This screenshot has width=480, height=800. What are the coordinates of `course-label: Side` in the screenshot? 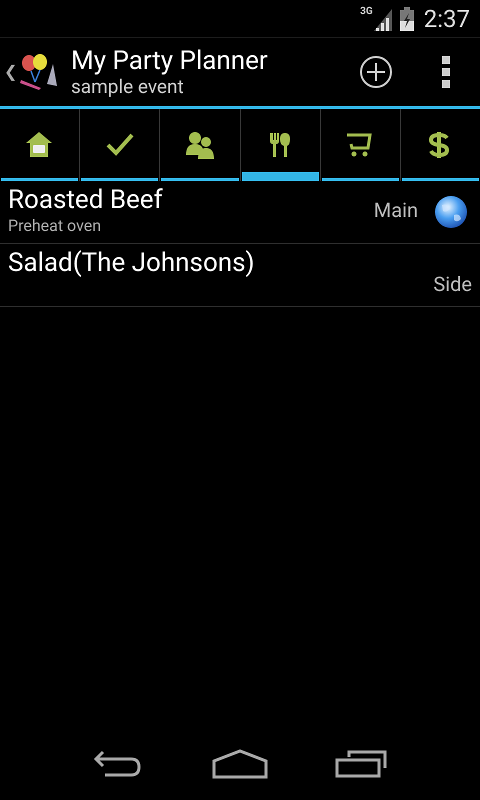 It's located at (452, 284).